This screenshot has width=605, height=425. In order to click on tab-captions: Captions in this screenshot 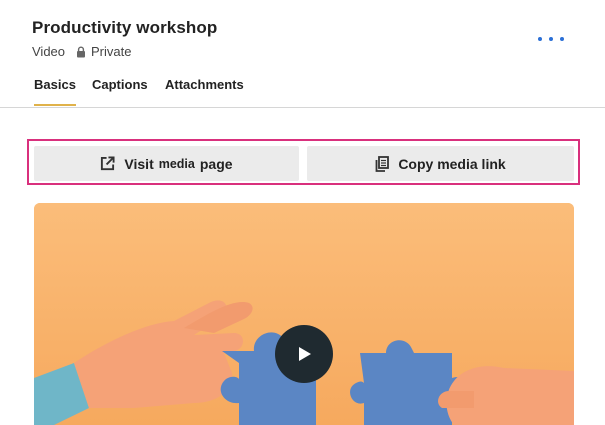, I will do `click(120, 91)`.